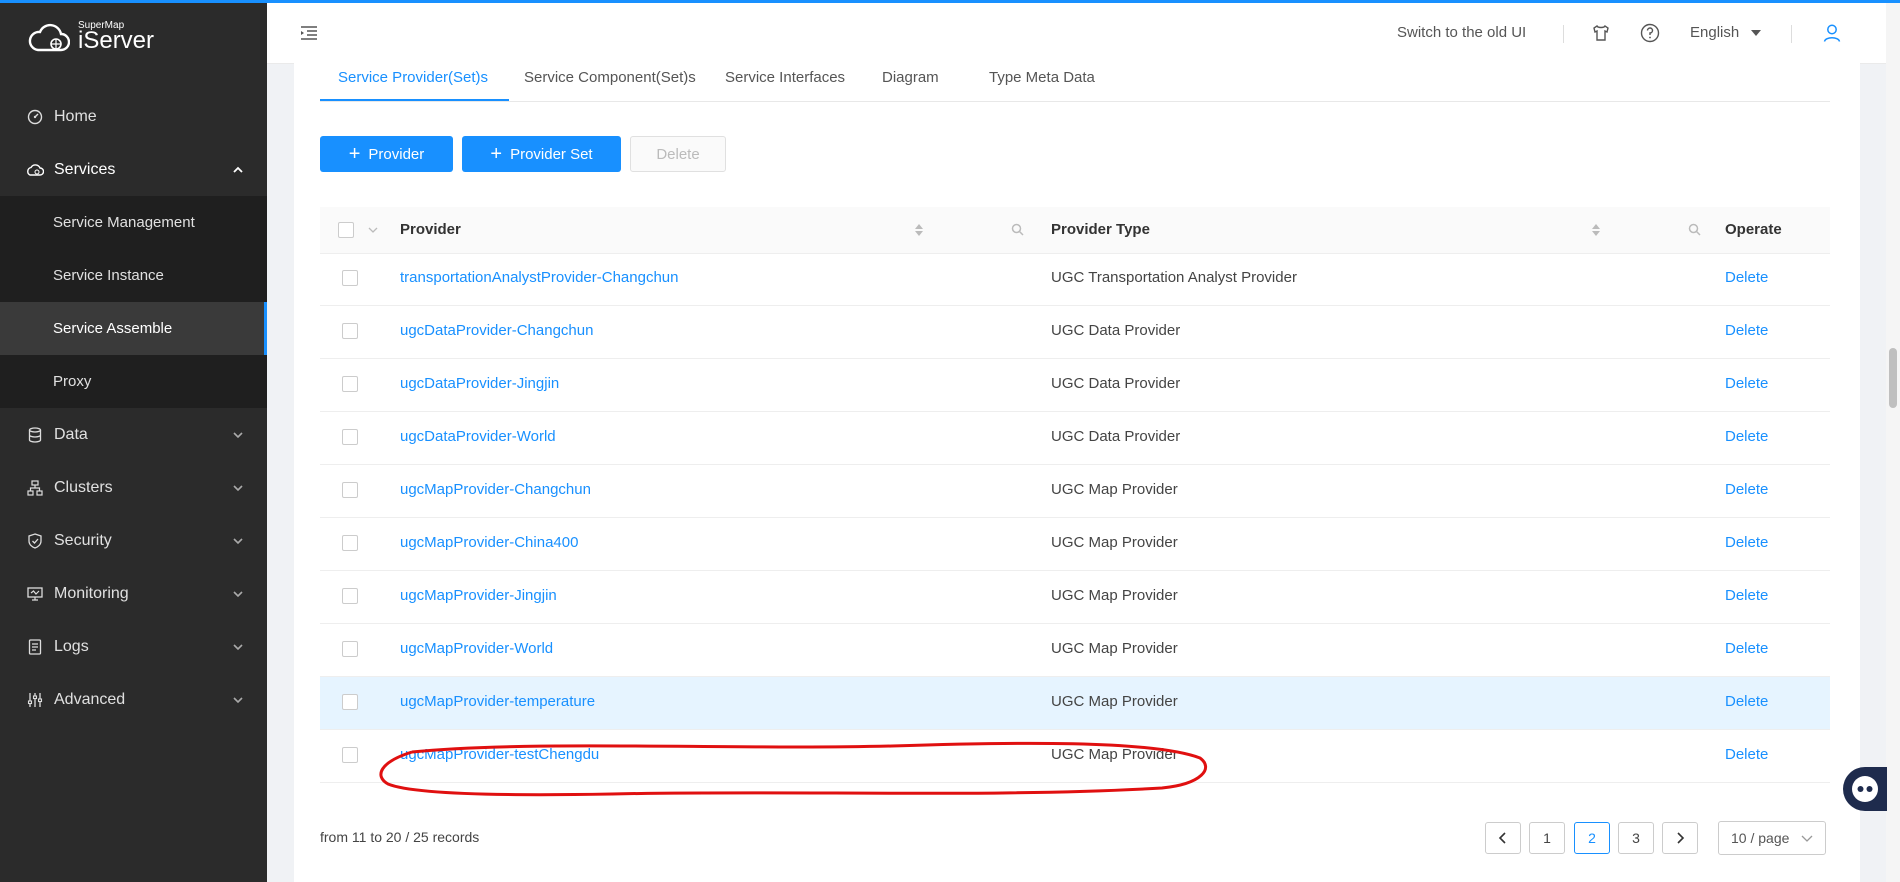 The width and height of the screenshot is (1900, 882). I want to click on sidebar-item-logs: Logs, so click(133, 646).